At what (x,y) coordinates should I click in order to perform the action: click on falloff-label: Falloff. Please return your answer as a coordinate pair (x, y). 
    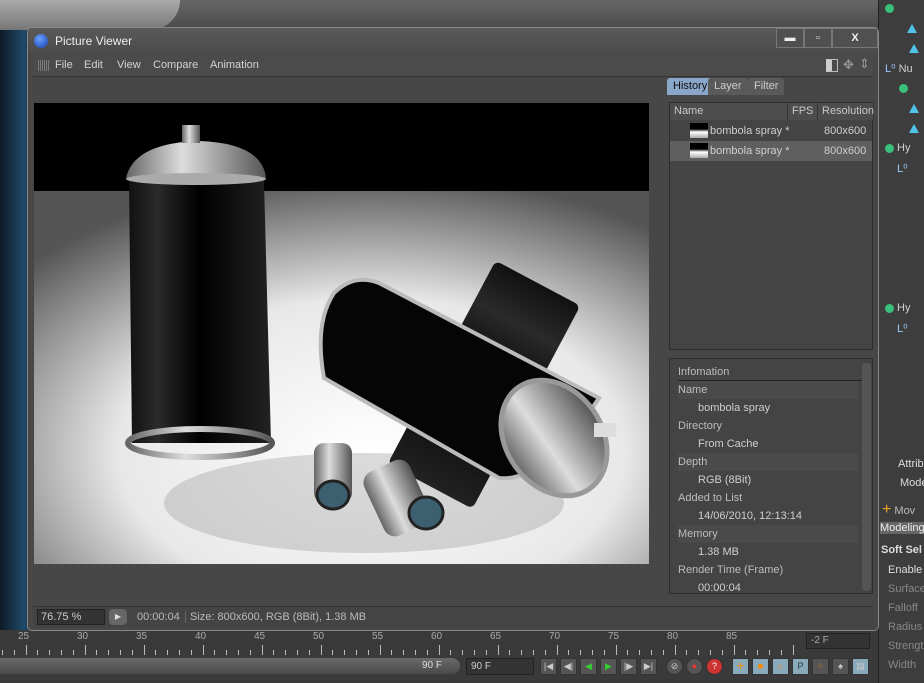
    Looking at the image, I should click on (903, 608).